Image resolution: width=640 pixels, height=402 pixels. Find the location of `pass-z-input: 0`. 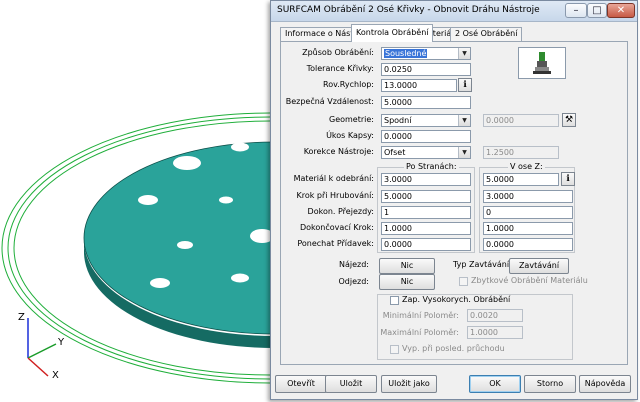

pass-z-input: 0 is located at coordinates (528, 212).